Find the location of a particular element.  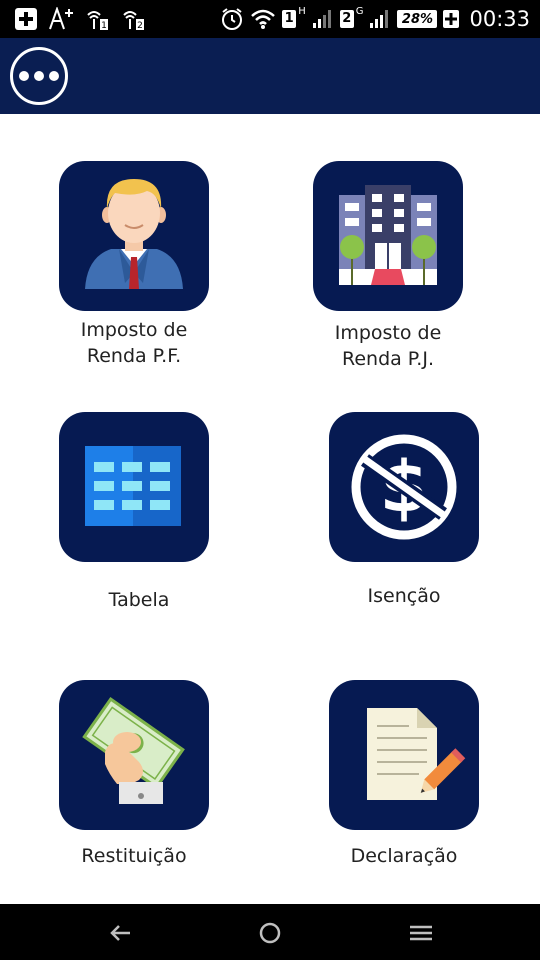

declaracao-label: Declaração is located at coordinates (404, 856).